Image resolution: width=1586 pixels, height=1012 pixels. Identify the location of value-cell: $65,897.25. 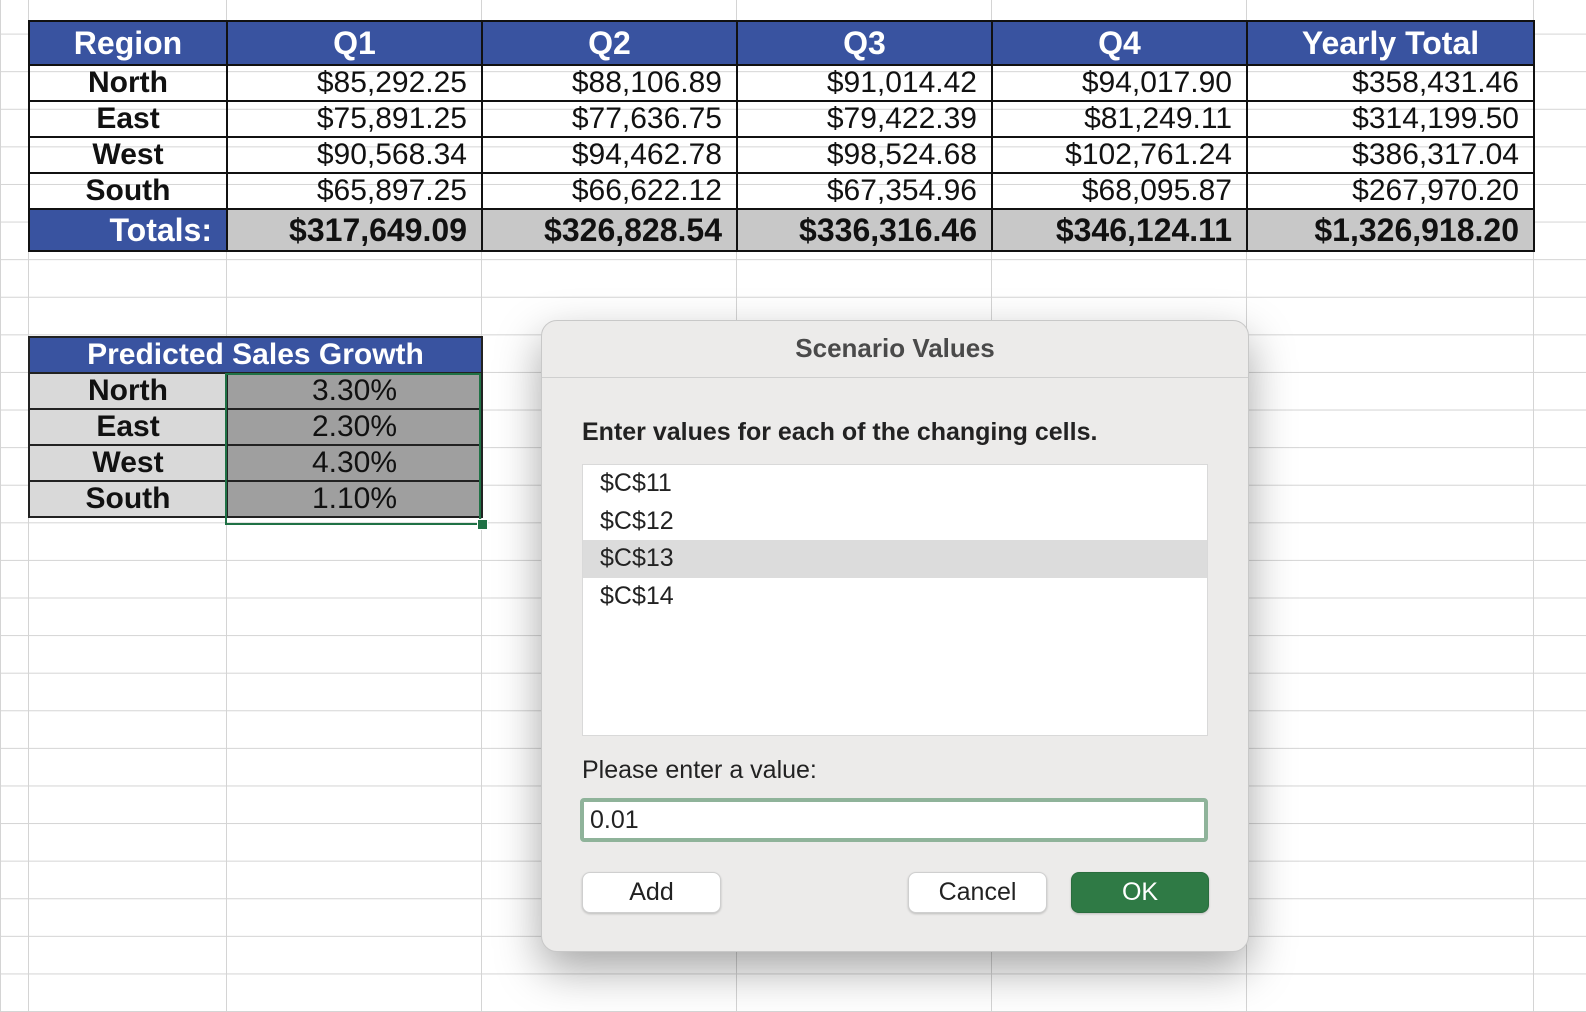
(354, 191).